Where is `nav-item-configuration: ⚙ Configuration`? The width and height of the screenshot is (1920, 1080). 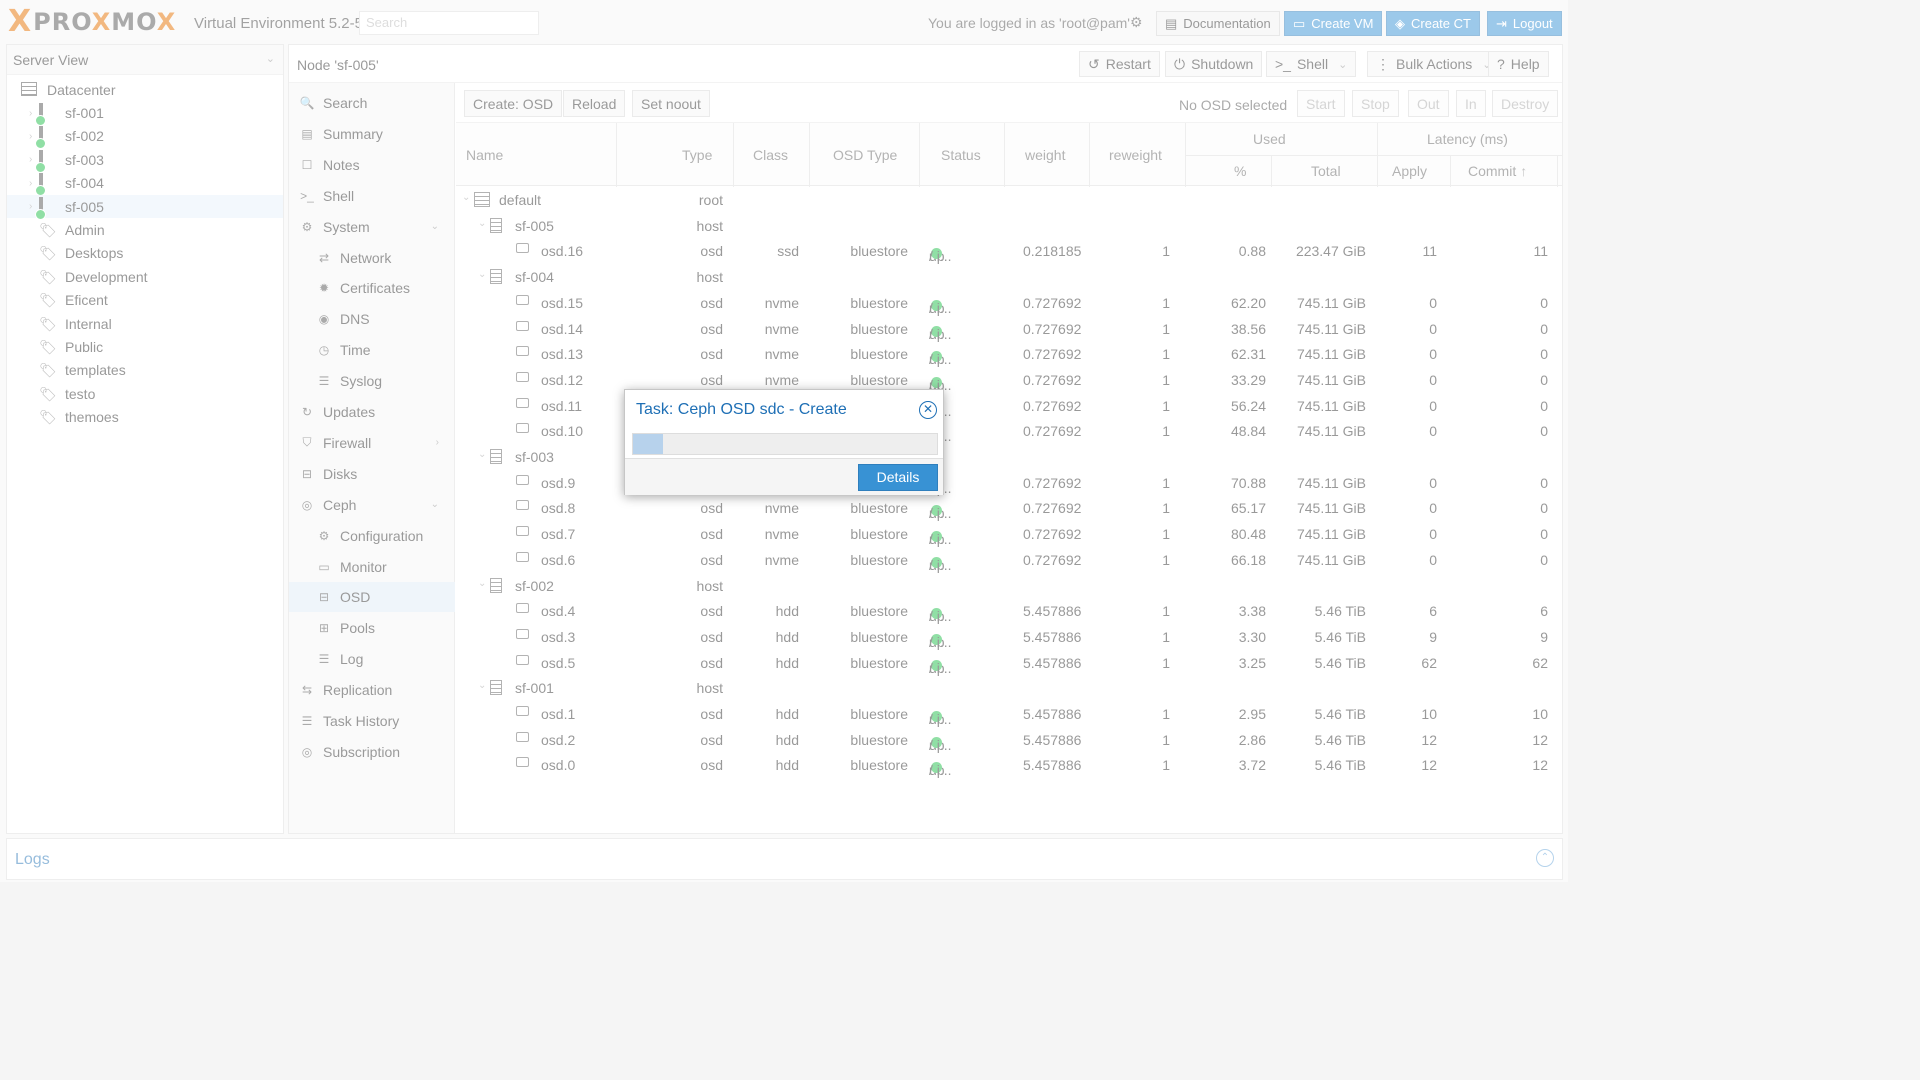
nav-item-configuration: ⚙ Configuration is located at coordinates (372, 536).